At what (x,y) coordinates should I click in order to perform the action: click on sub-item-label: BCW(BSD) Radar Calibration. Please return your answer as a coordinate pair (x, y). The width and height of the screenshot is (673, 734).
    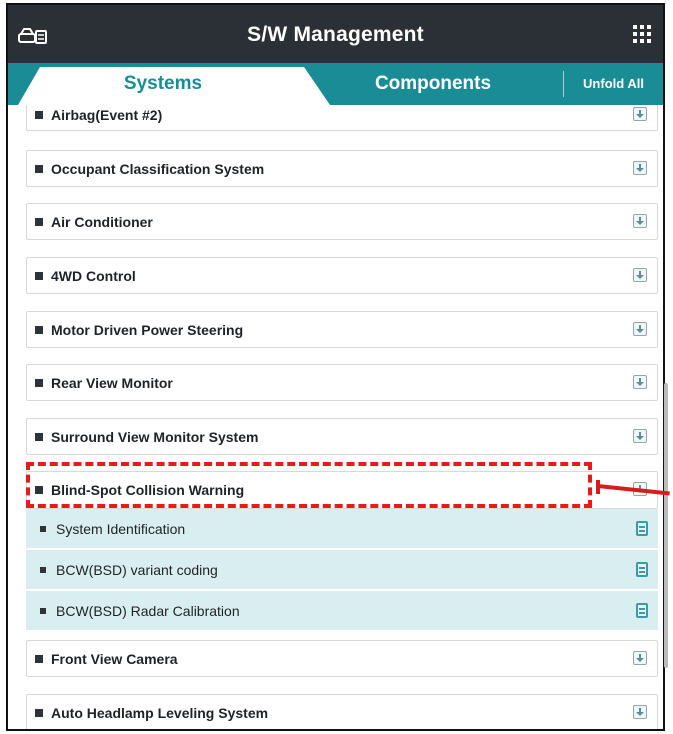
    Looking at the image, I should click on (148, 610).